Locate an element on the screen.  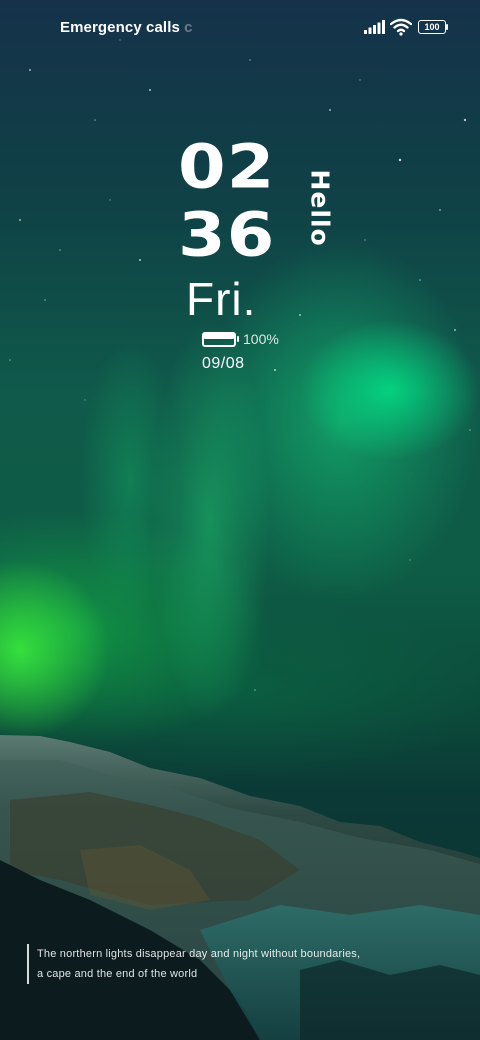
signal-icon is located at coordinates (374, 27).